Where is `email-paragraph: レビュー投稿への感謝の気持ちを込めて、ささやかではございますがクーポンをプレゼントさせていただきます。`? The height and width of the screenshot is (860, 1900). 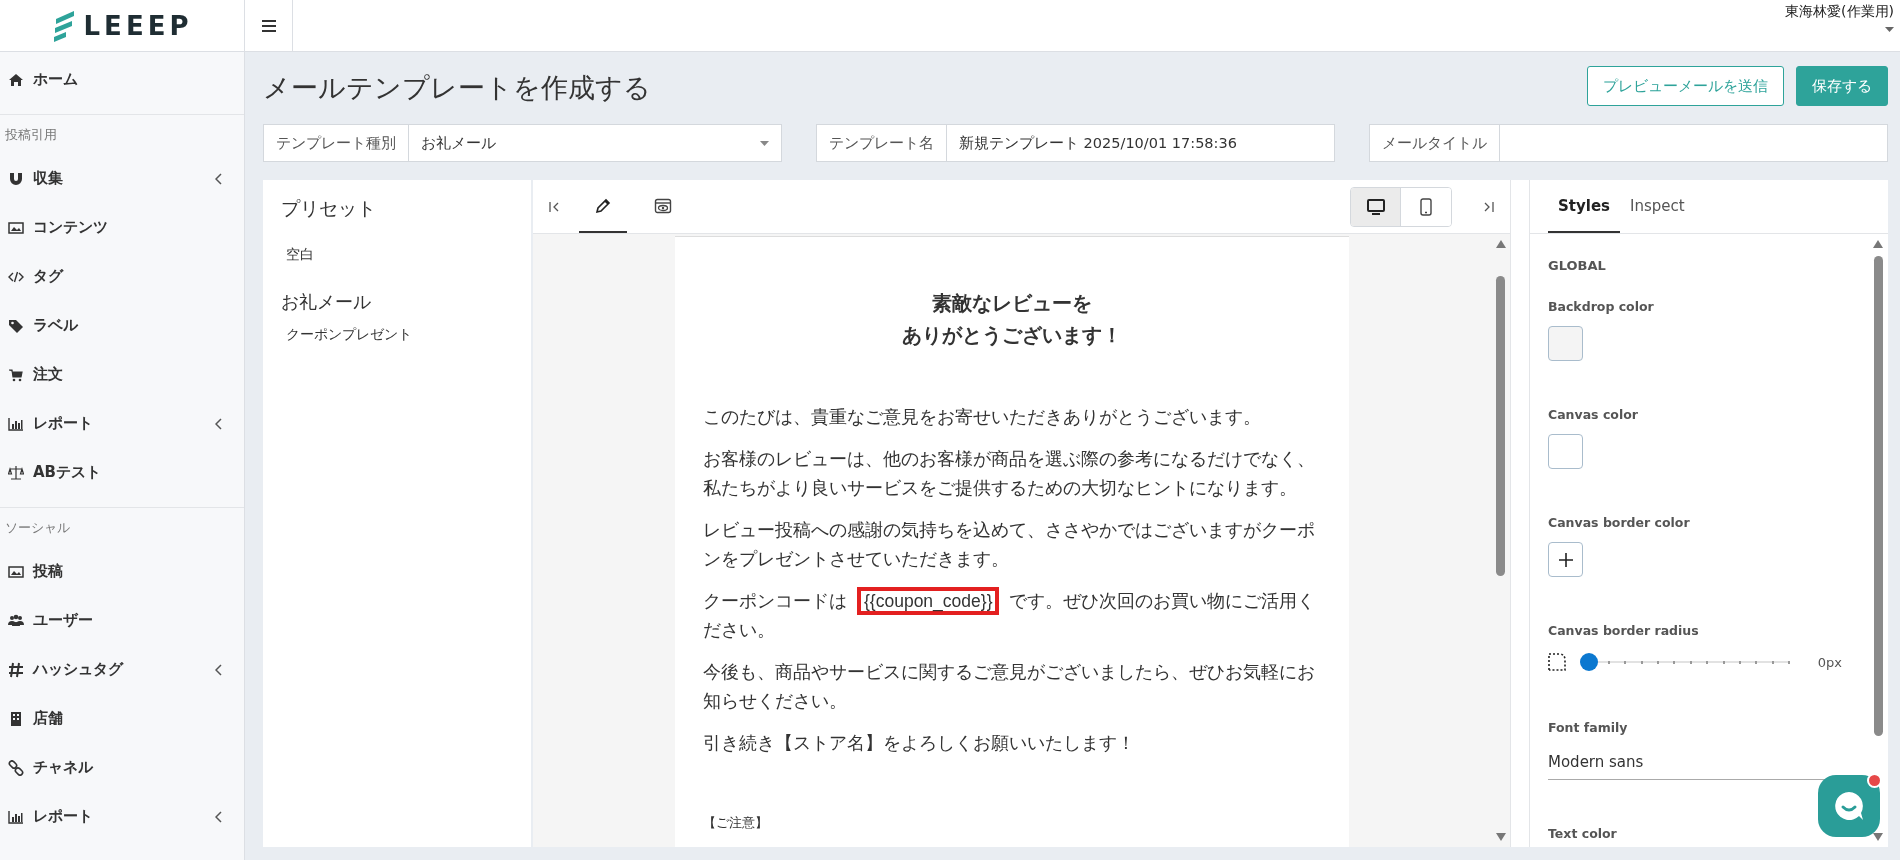
email-paragraph: レビュー投稿への感謝の気持ちを込めて、ささやかではございますがクーポンをプレゼントさせていただきます。 is located at coordinates (1009, 545).